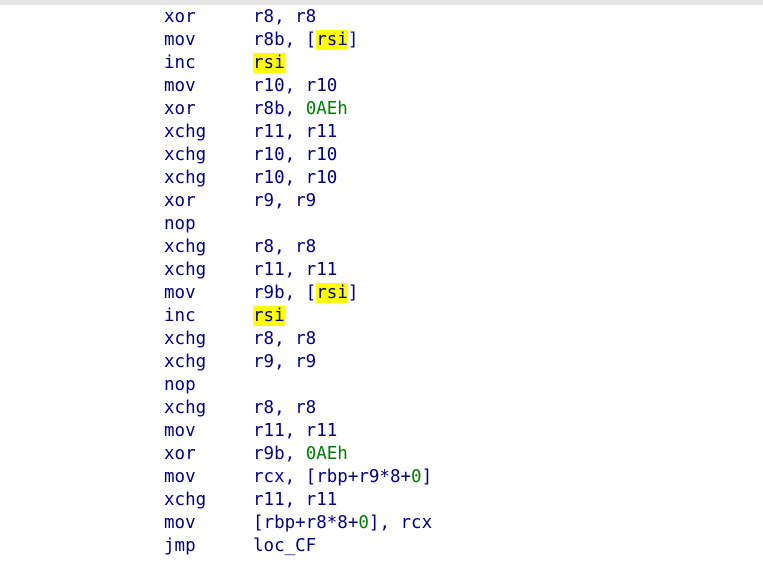  I want to click on top-border-strip, so click(381, 2).